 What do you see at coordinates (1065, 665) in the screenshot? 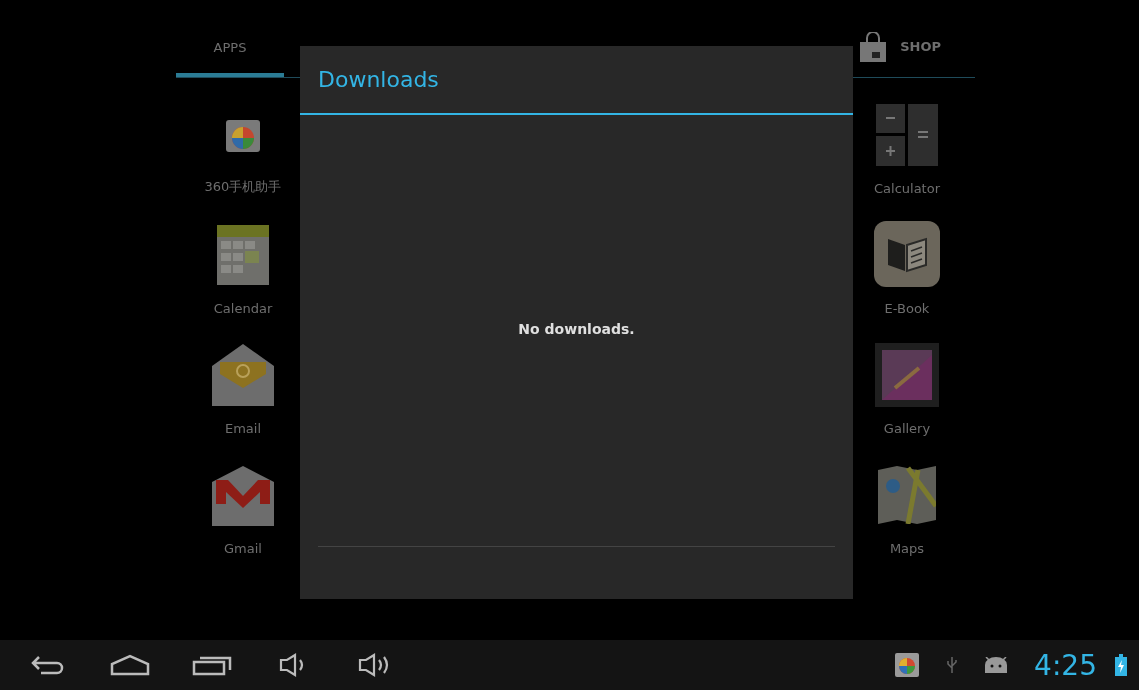
I see `clock: 4:25` at bounding box center [1065, 665].